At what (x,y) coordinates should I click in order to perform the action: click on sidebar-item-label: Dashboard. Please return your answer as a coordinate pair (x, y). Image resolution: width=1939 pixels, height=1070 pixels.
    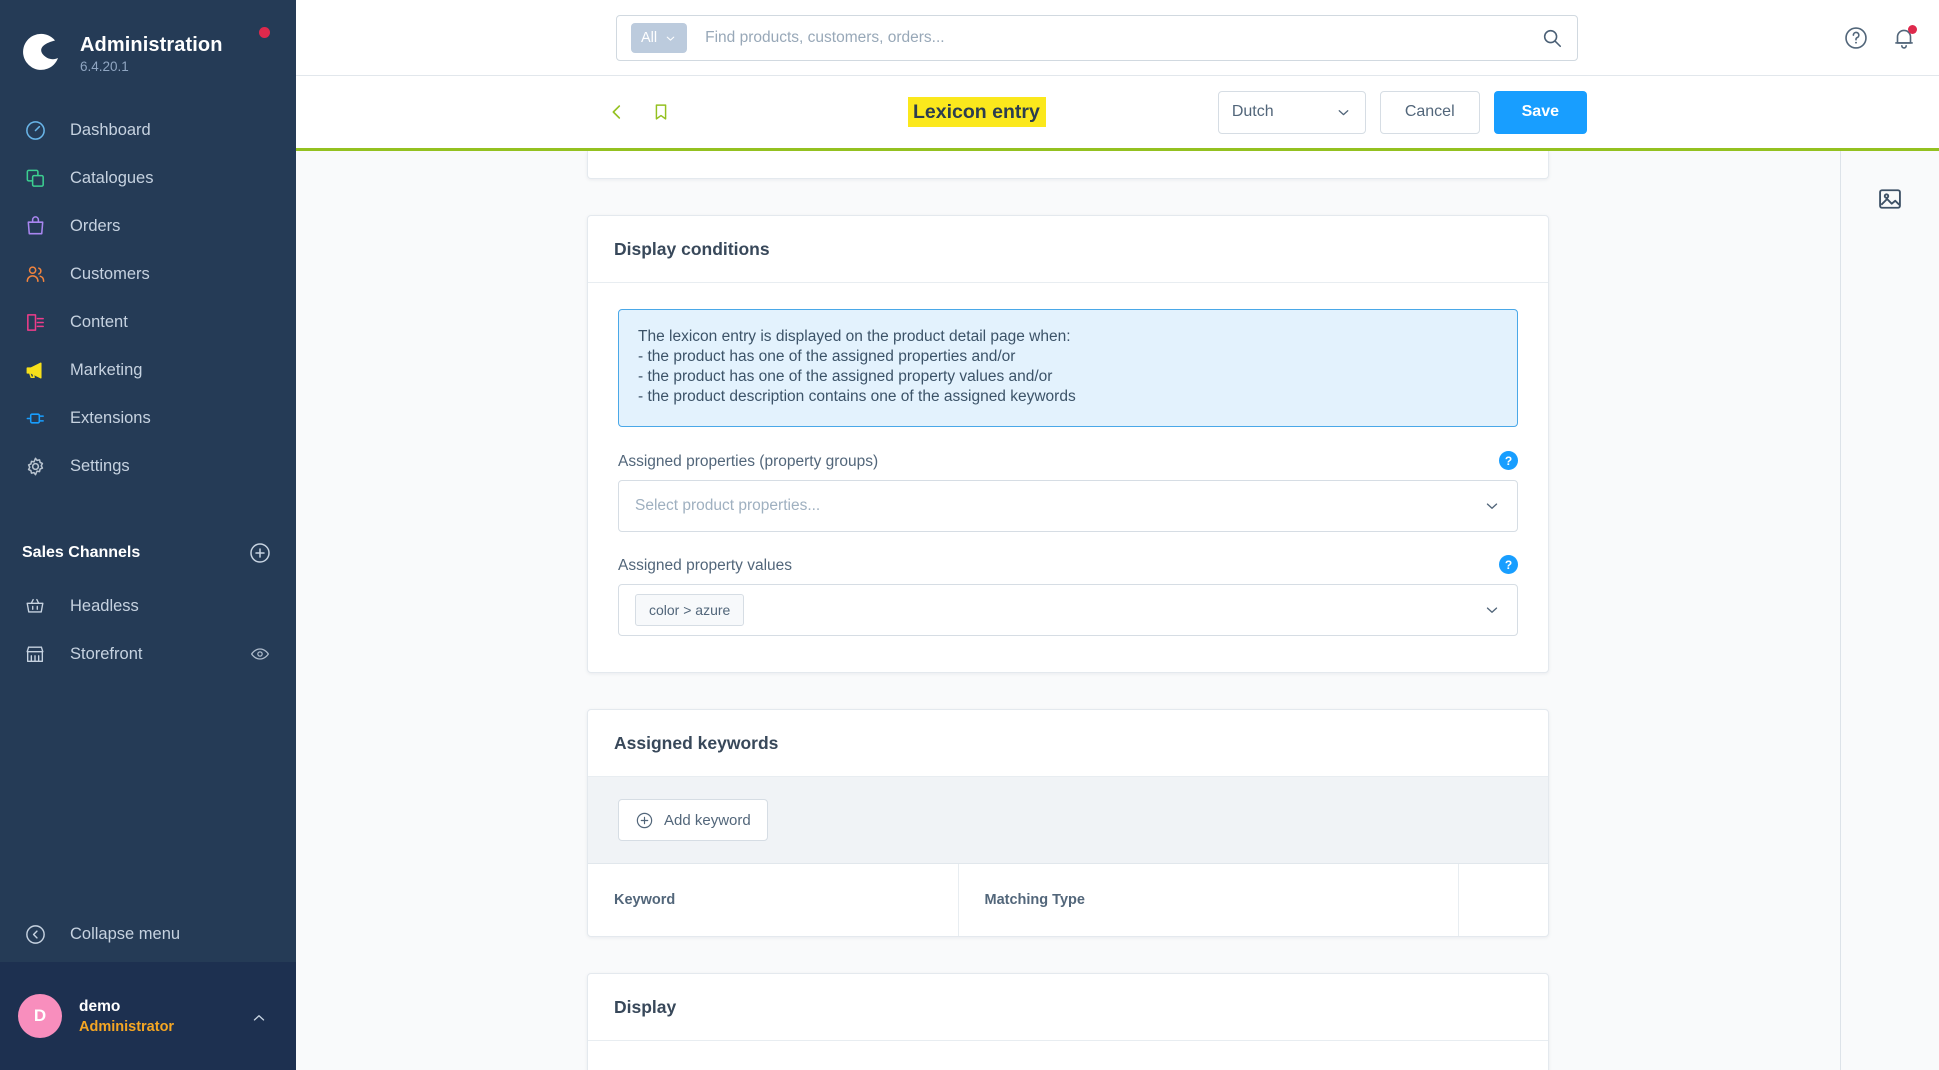
    Looking at the image, I should click on (110, 130).